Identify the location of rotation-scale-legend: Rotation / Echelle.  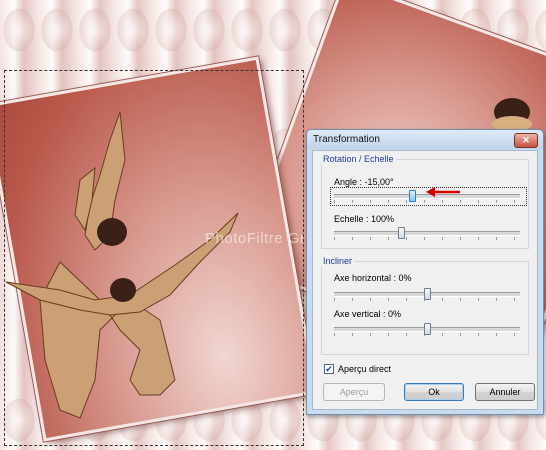
(358, 159).